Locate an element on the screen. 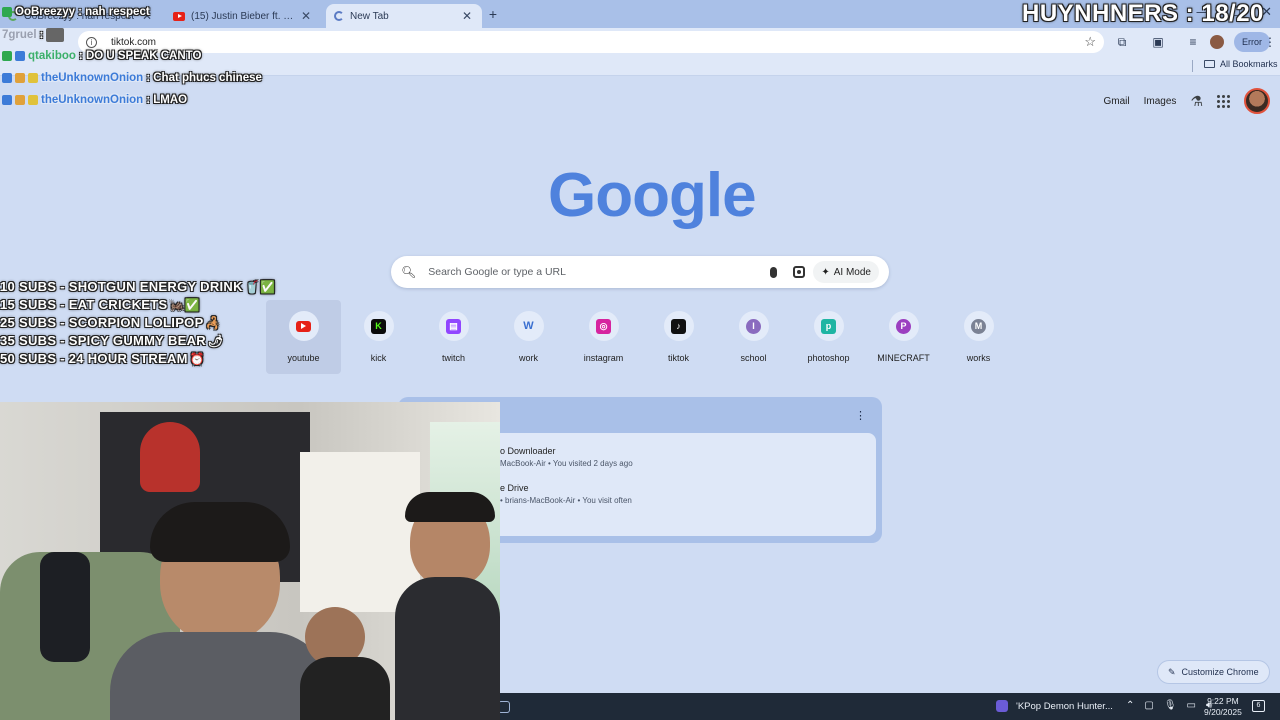 The image size is (1280, 720). bookmark-star-icon: ☆ is located at coordinates (1090, 42).